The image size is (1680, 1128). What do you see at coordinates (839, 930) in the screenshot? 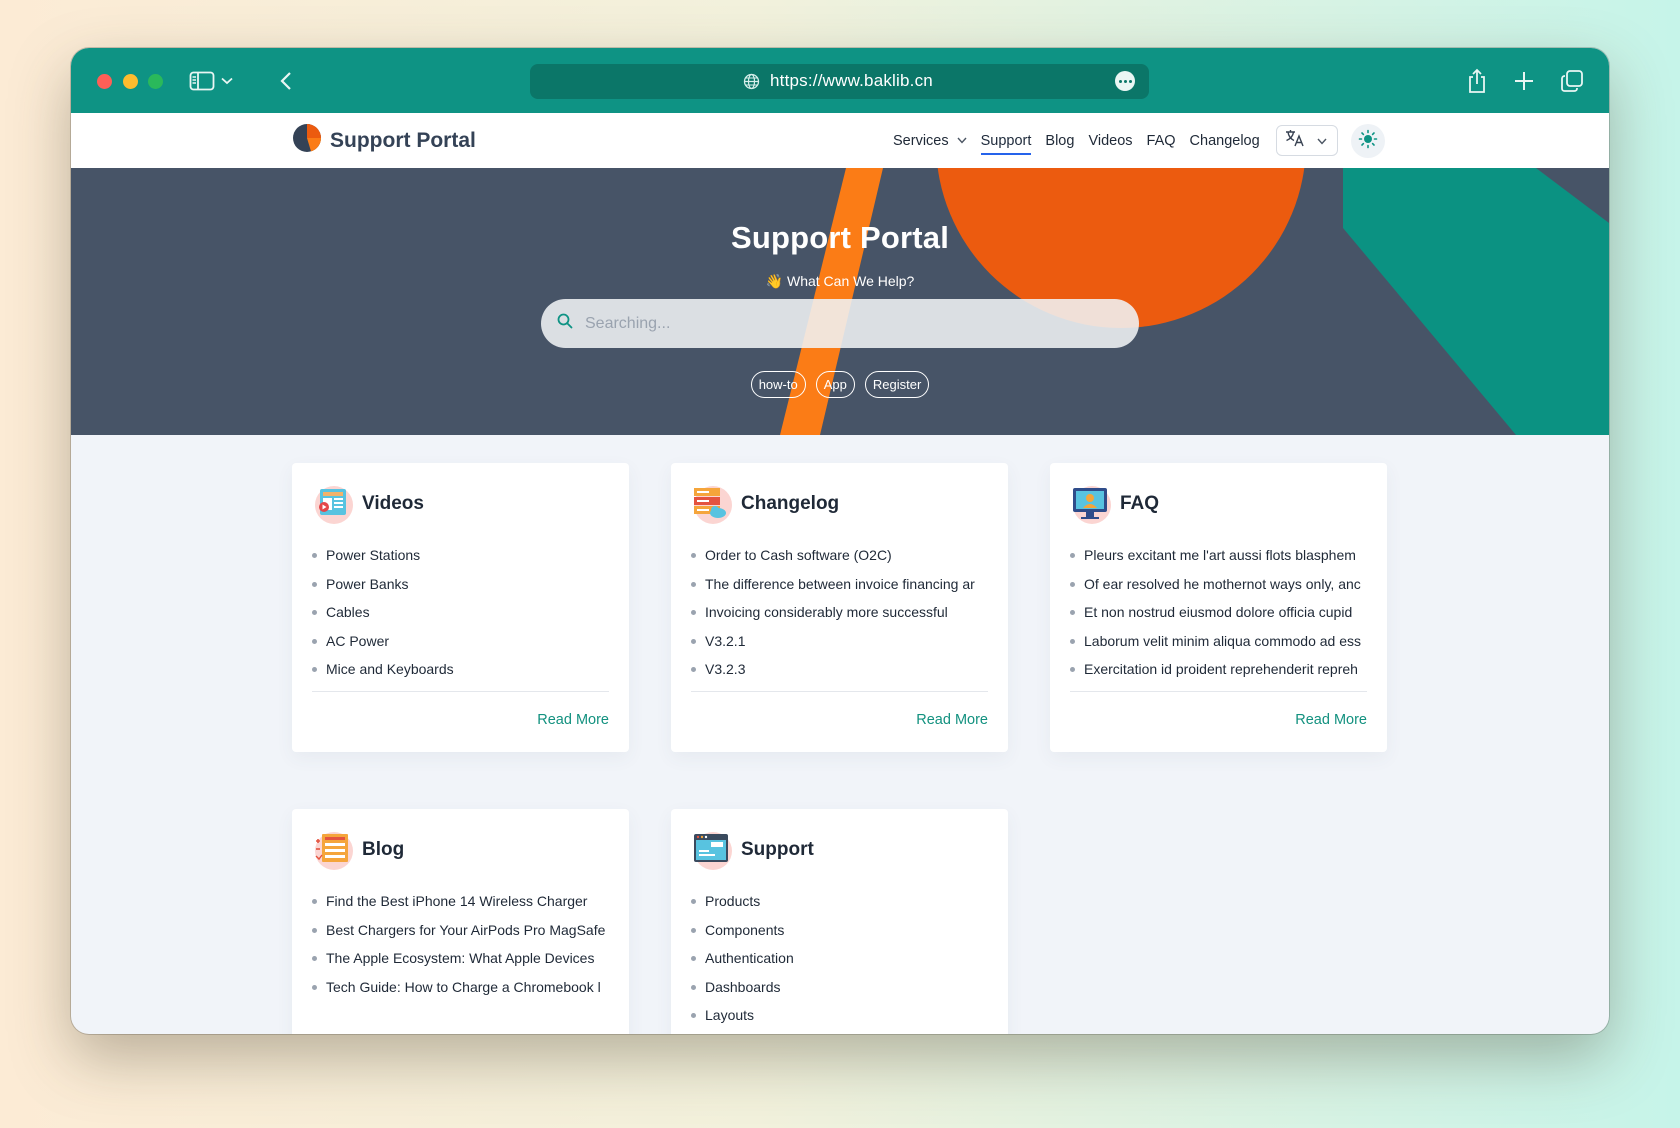
I see `list-item: Components` at bounding box center [839, 930].